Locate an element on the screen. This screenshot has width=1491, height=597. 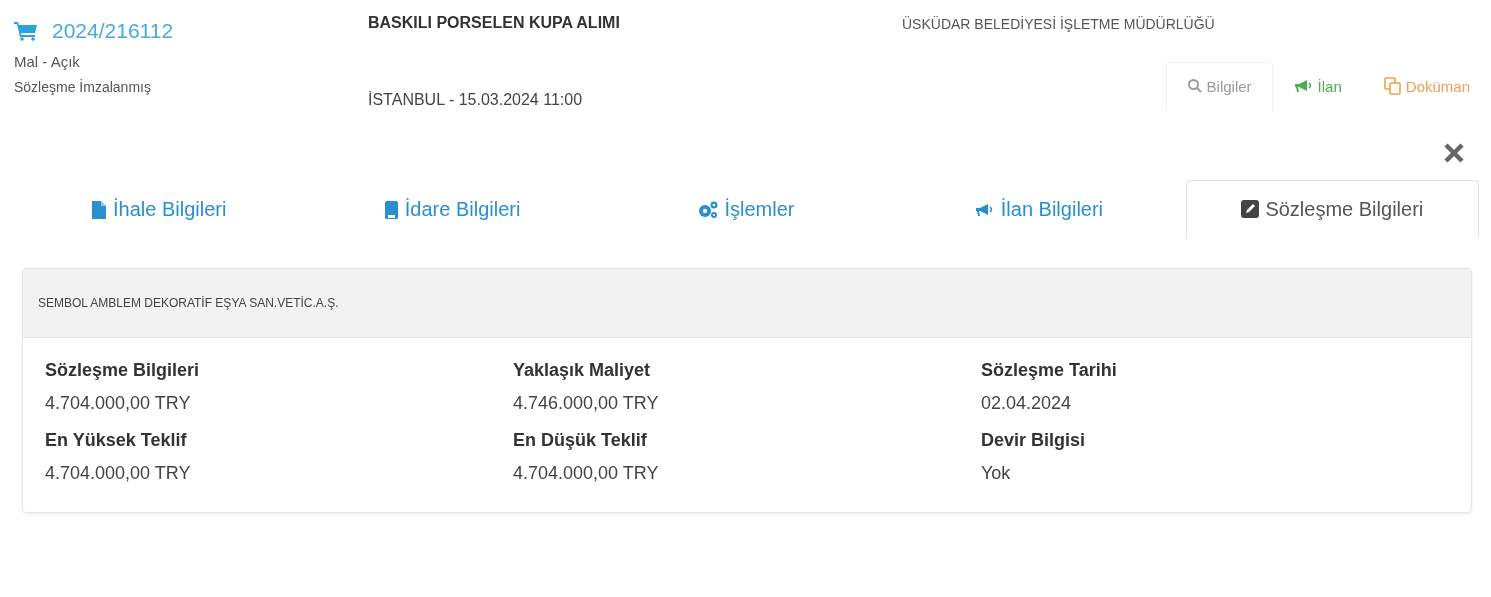
field-label: Yaklaşık Maliyet is located at coordinates (582, 370).